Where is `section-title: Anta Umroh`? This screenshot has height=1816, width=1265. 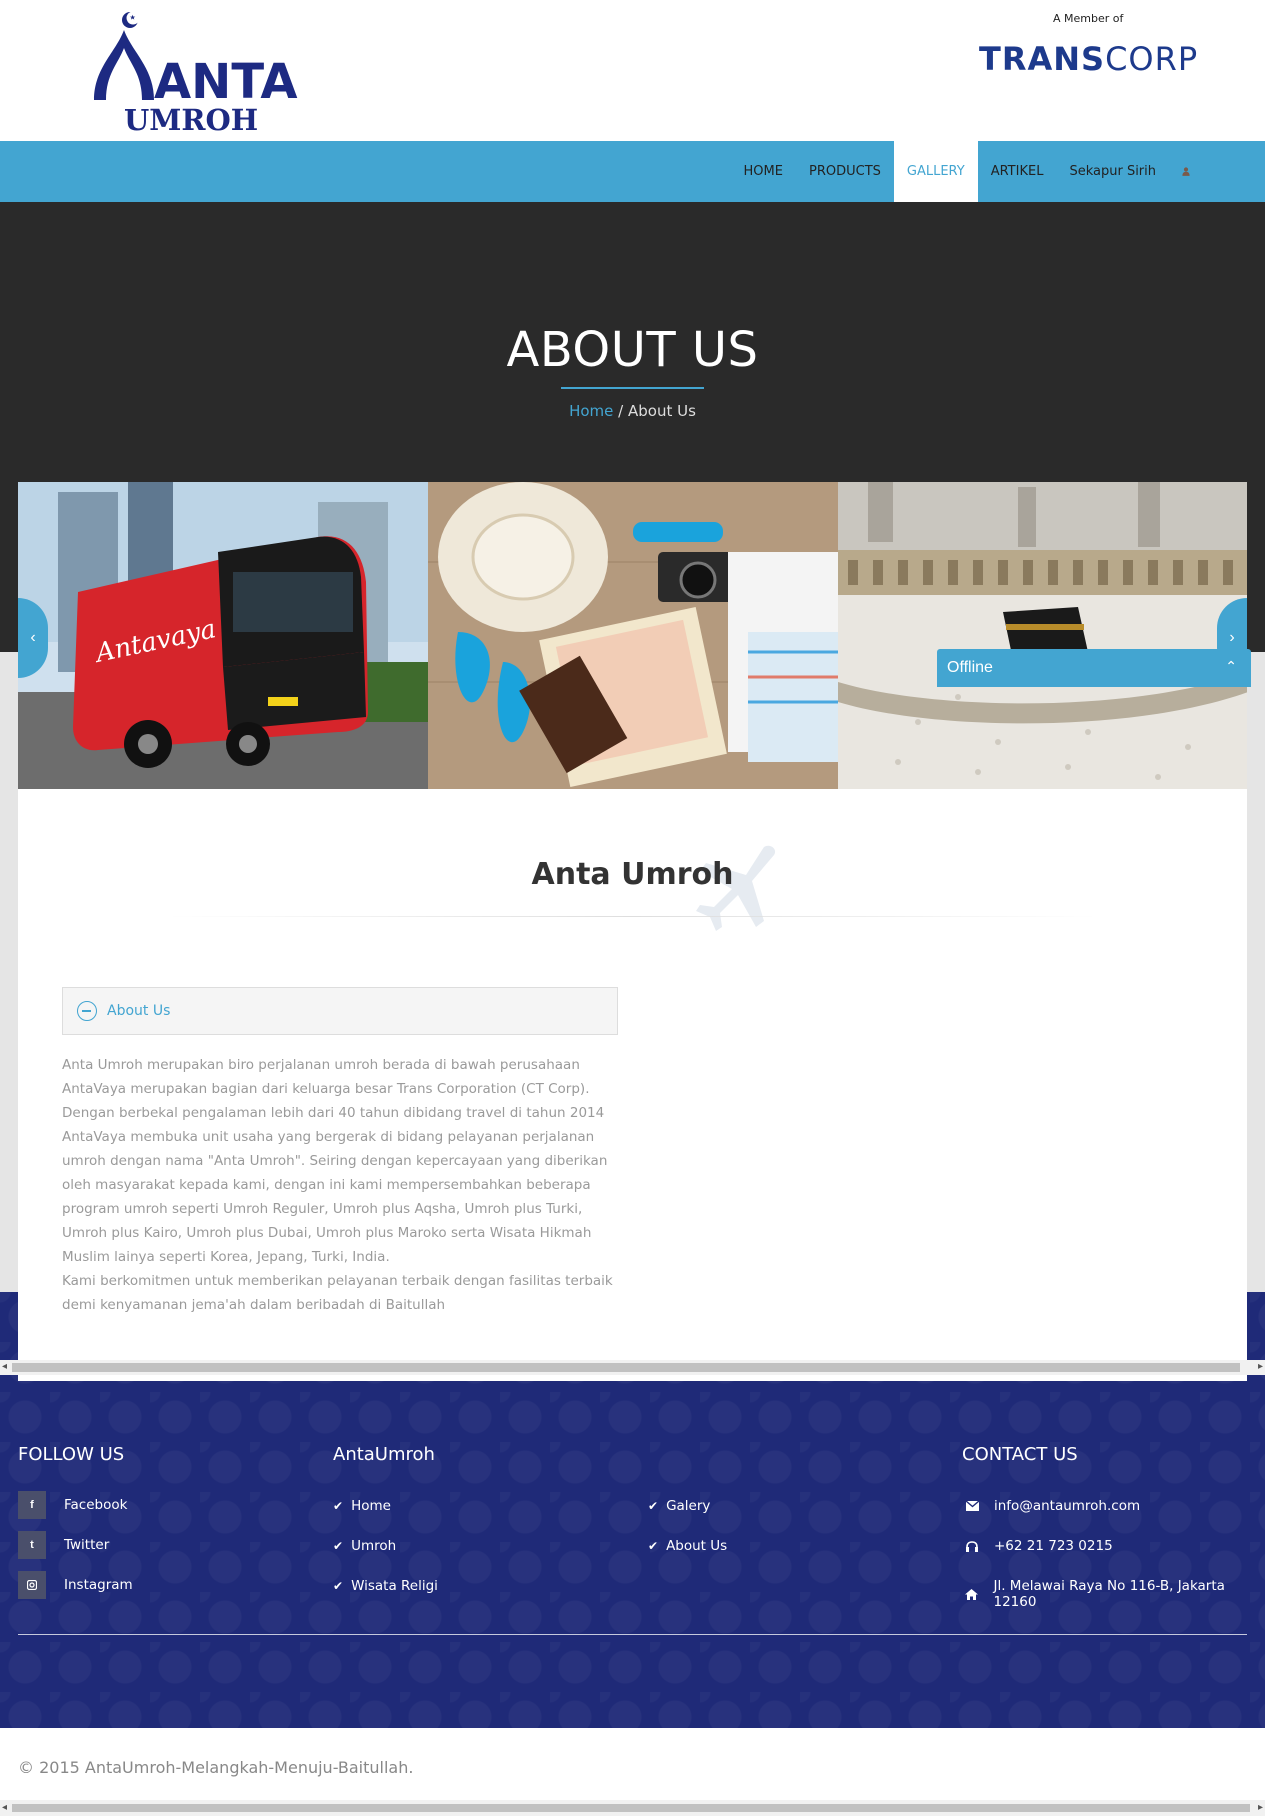
section-title: Anta Umroh is located at coordinates (632, 874).